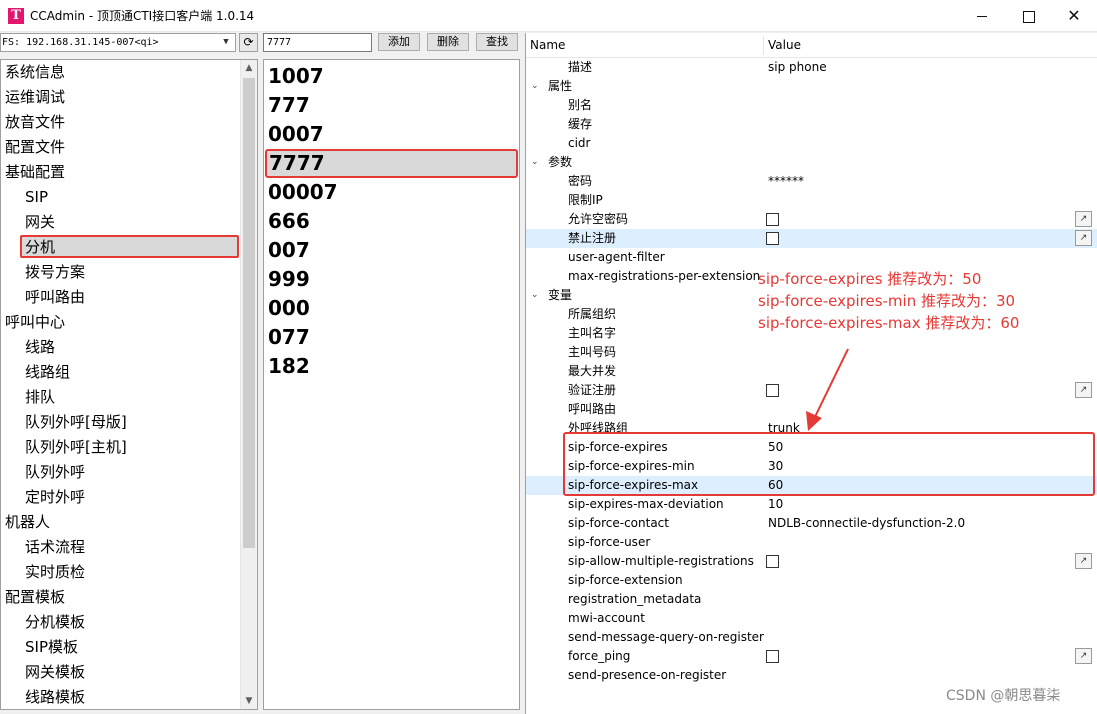 The width and height of the screenshot is (1097, 714). What do you see at coordinates (1074, 16) in the screenshot?
I see `close-button: ✕` at bounding box center [1074, 16].